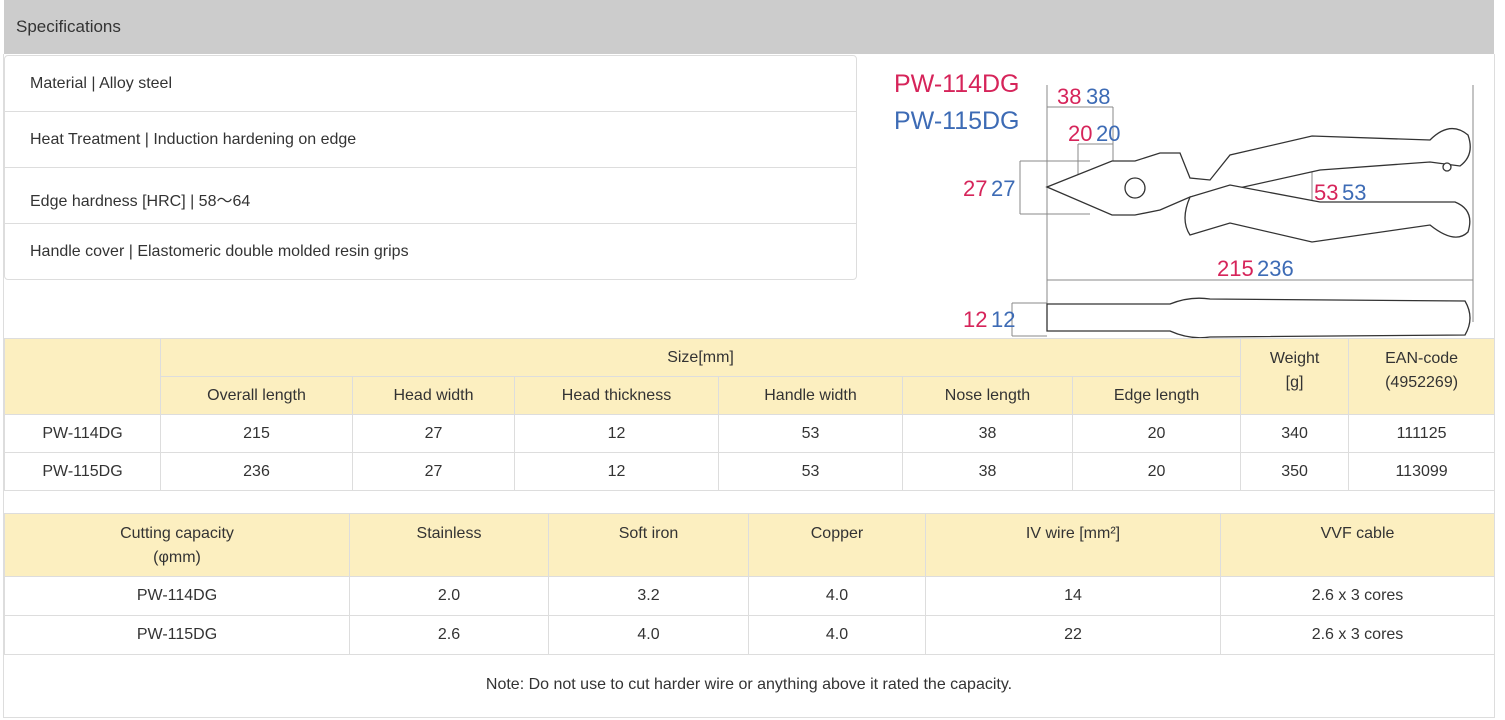  Describe the element at coordinates (256, 471) in the screenshot. I see `cell: 236` at that location.